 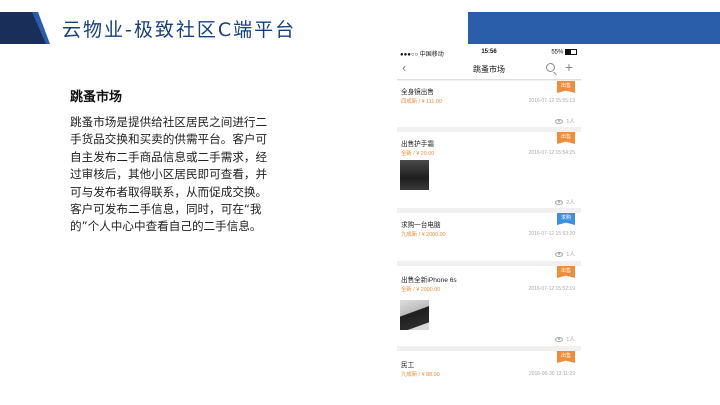 I want to click on listing-title: 求购一台电脑, so click(x=421, y=225).